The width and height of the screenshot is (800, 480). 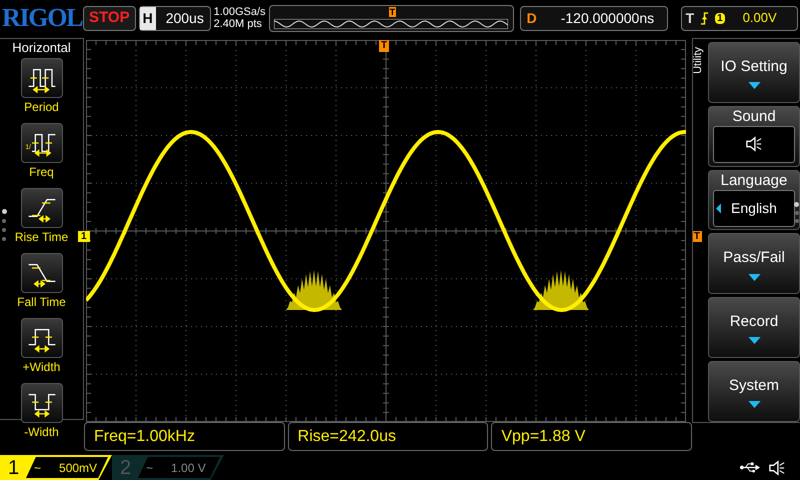 I want to click on channel-number: 1, so click(x=13, y=468).